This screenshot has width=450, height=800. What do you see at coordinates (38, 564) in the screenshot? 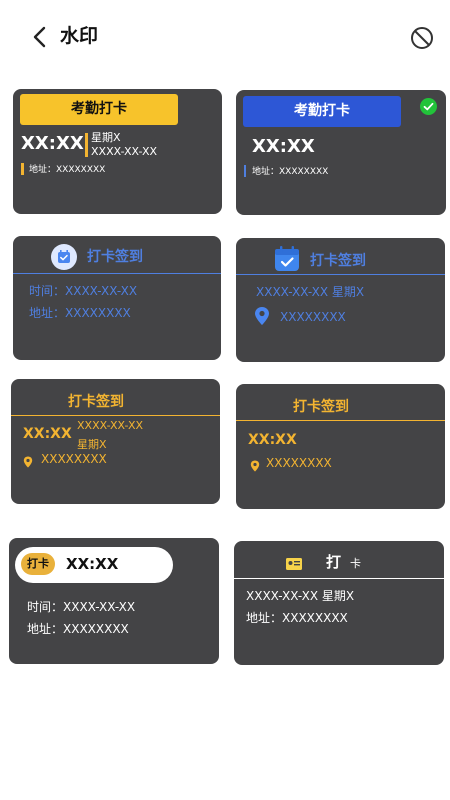
I see `template-badge: 打卡` at bounding box center [38, 564].